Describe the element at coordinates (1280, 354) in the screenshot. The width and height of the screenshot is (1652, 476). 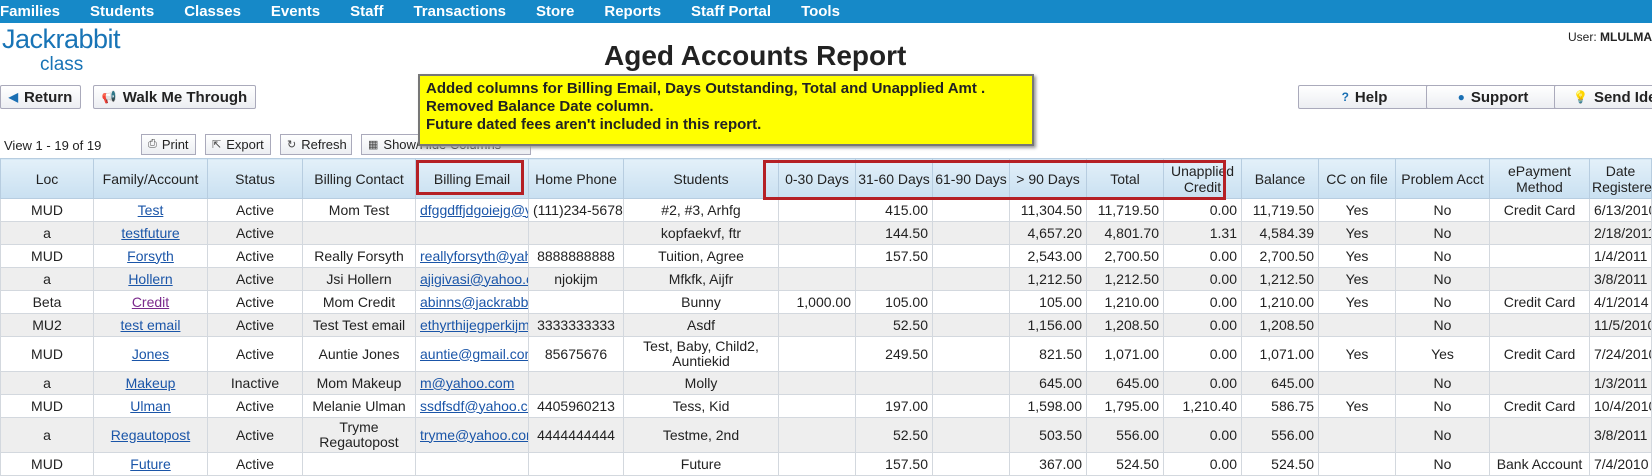
I see `cell-balance: 1,071.00` at that location.